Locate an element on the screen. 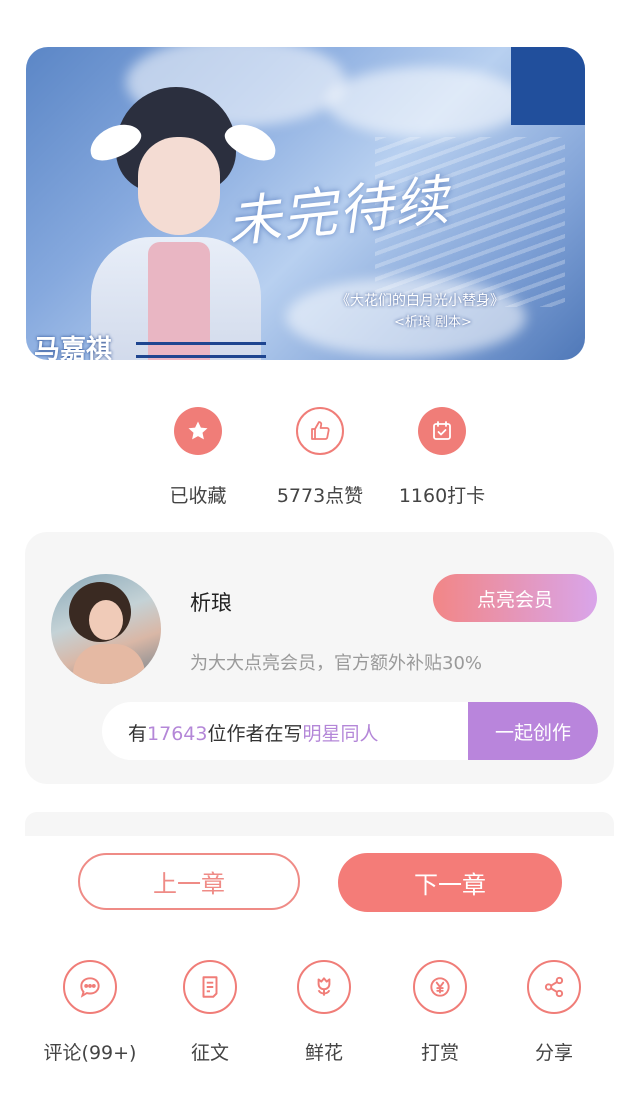 The image size is (640, 1106). thumbs-up-icon is located at coordinates (320, 431).